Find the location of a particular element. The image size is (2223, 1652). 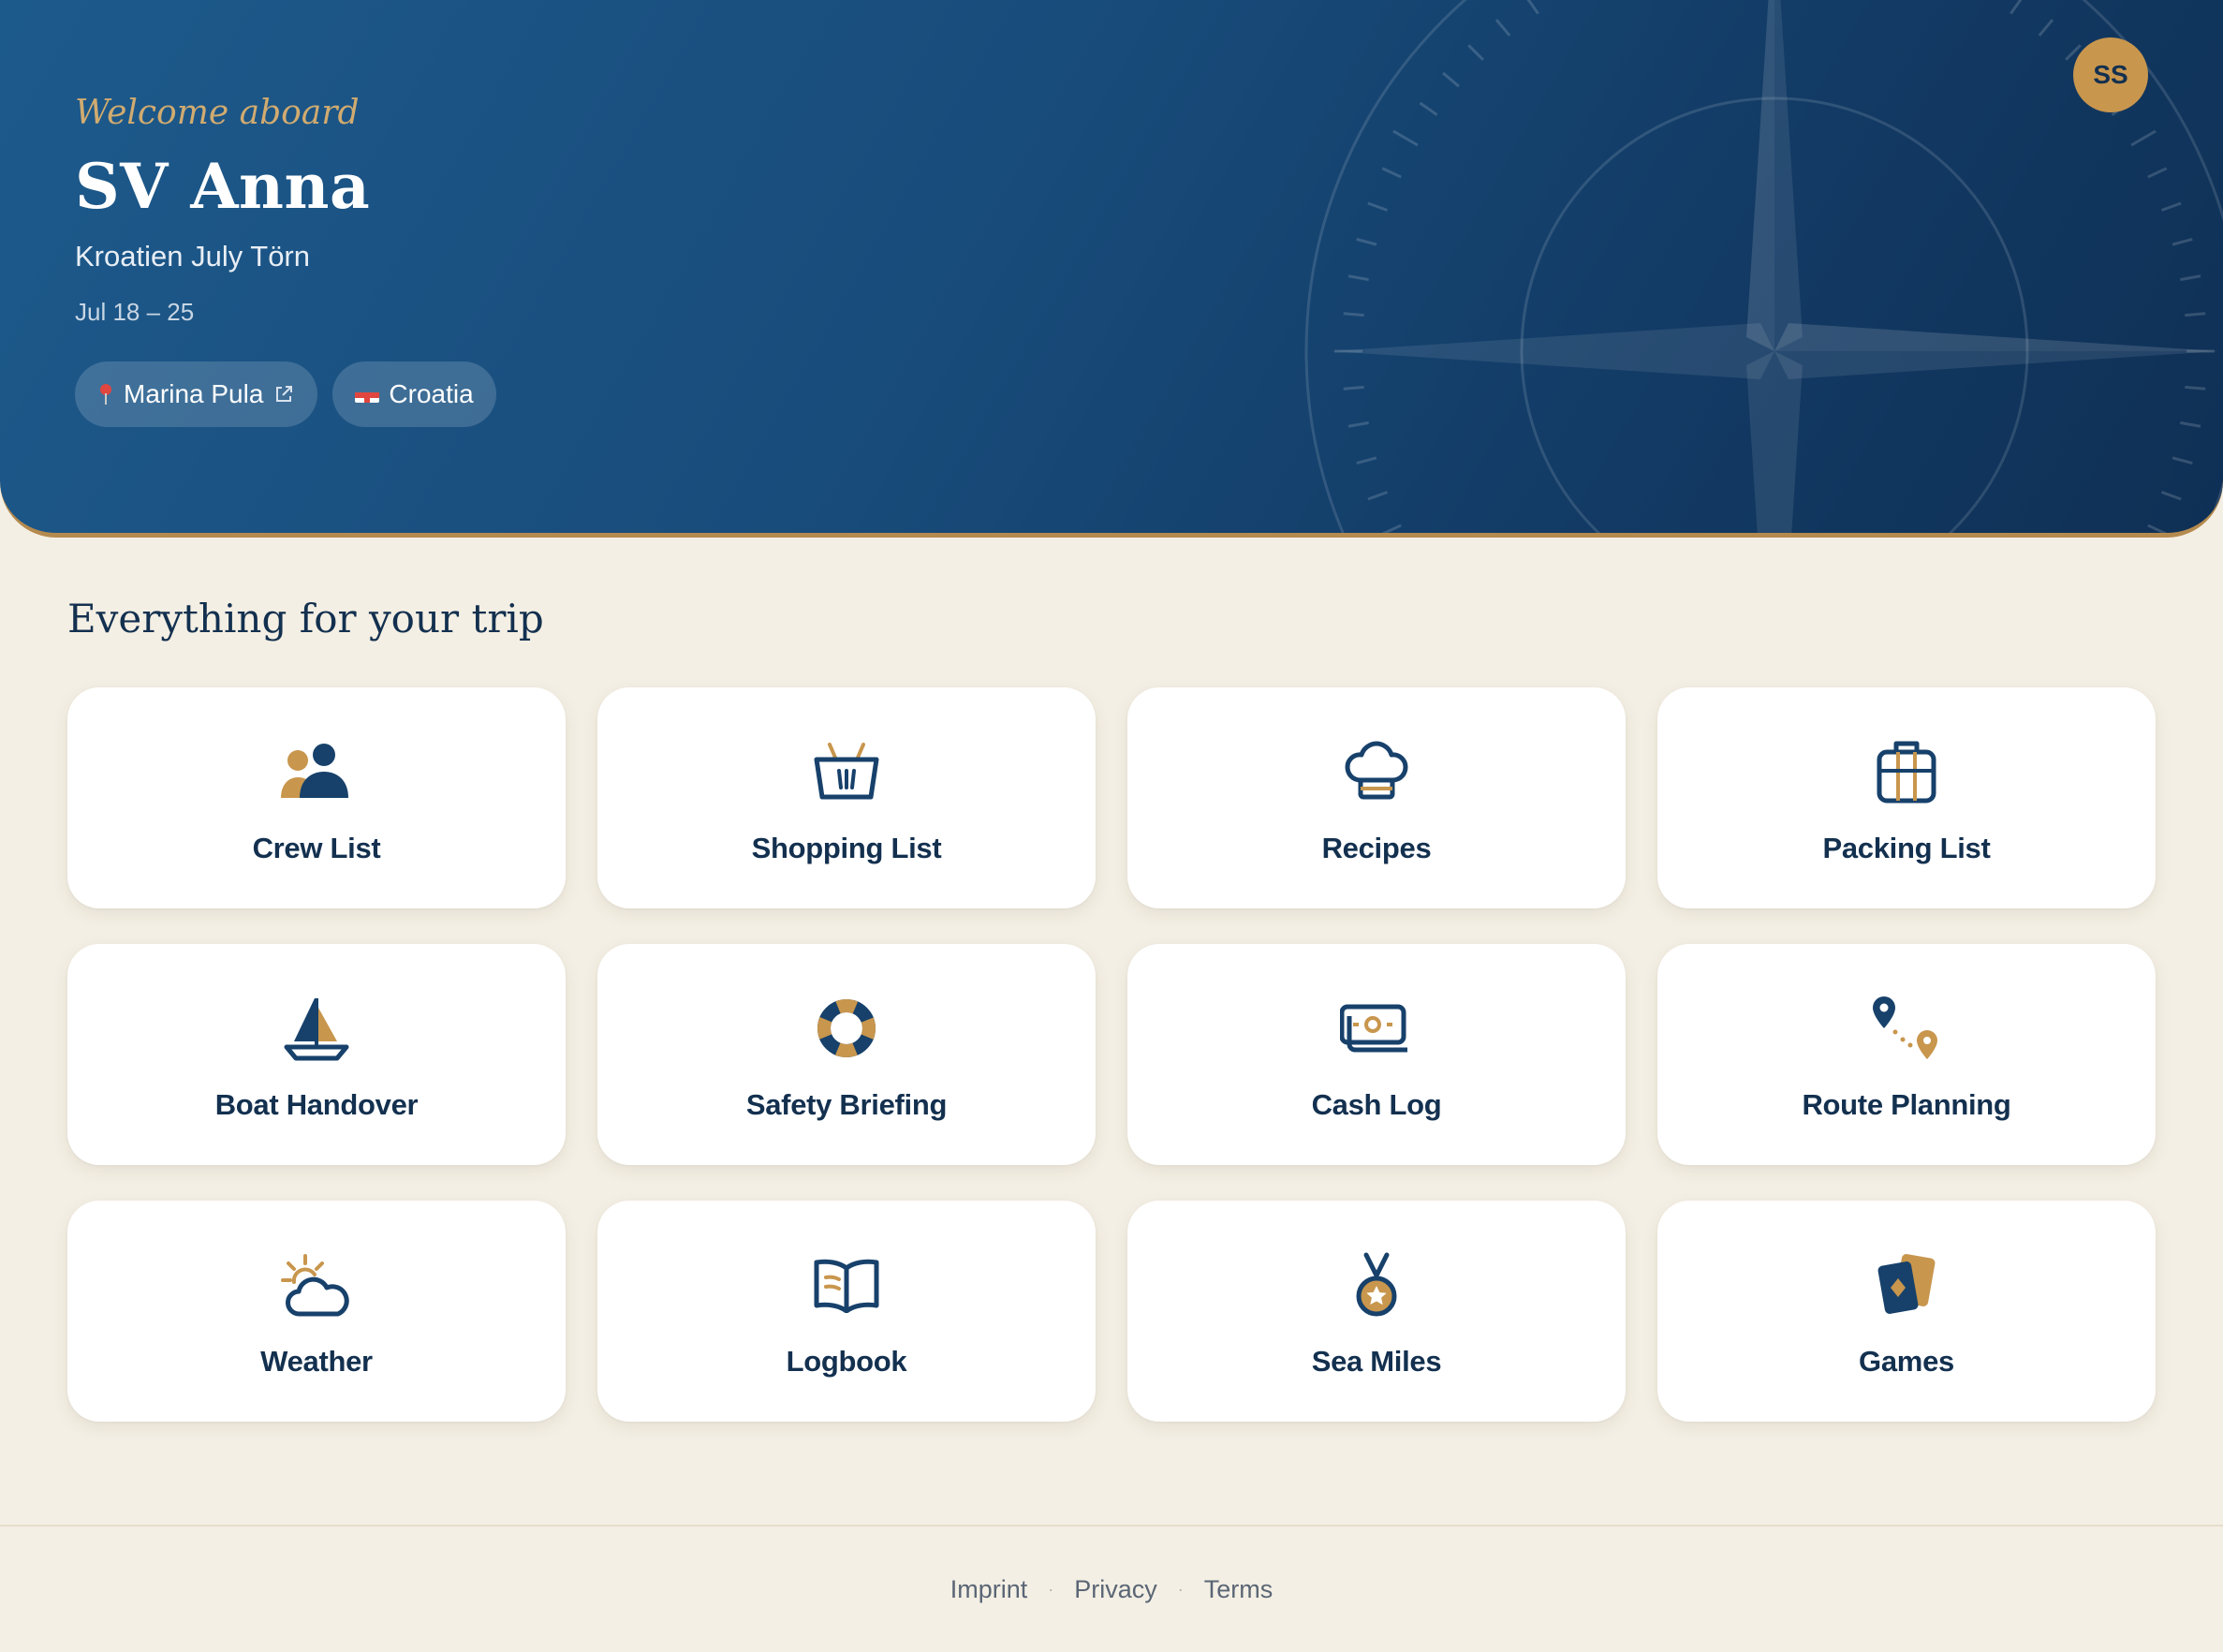

tile-label: Boat Handover is located at coordinates (317, 1104).